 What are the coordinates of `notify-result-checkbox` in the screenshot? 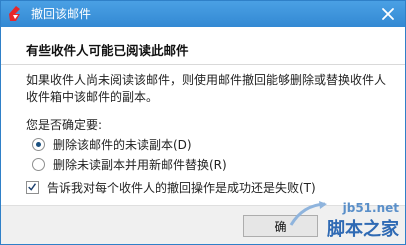 It's located at (32, 187).